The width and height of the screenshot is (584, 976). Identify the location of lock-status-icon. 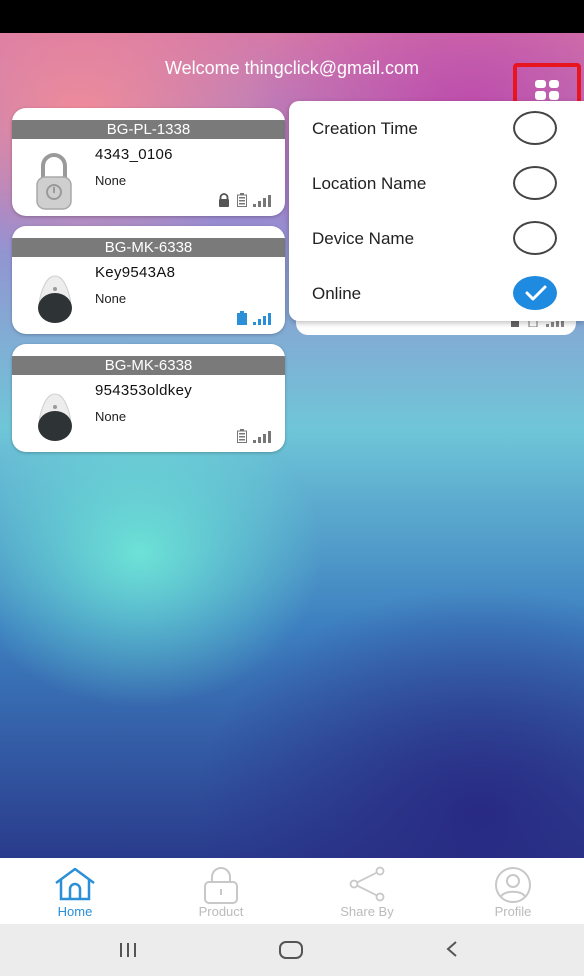
(224, 200).